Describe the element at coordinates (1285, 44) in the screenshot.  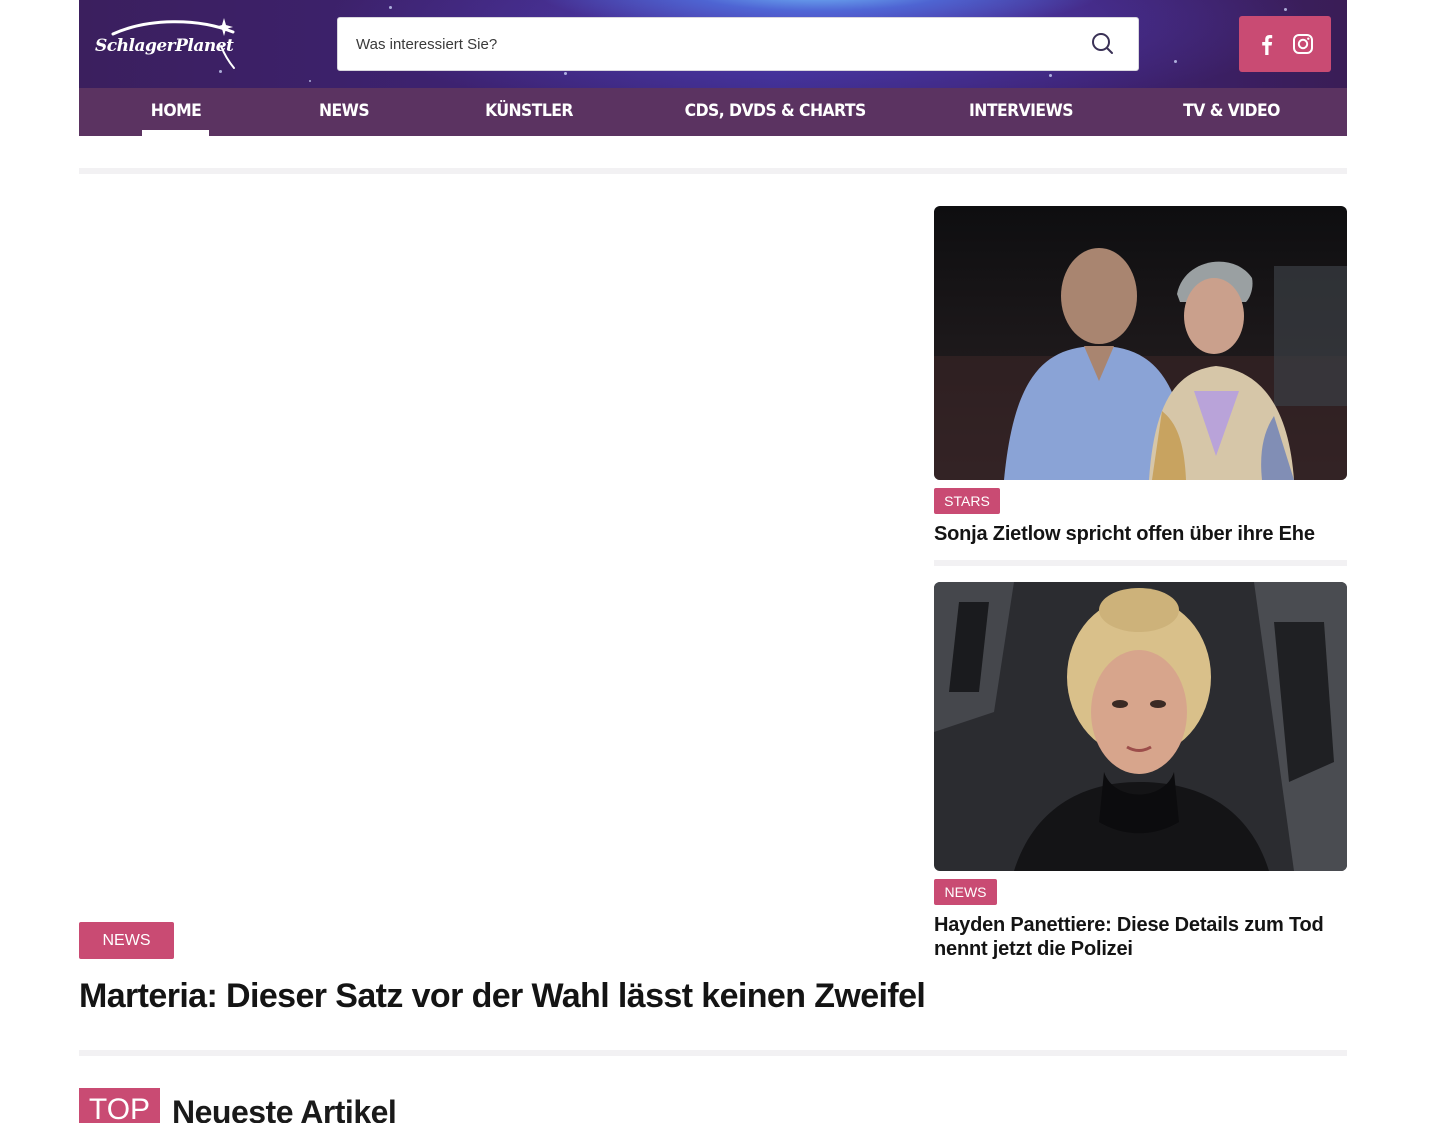
I see `social-links` at that location.